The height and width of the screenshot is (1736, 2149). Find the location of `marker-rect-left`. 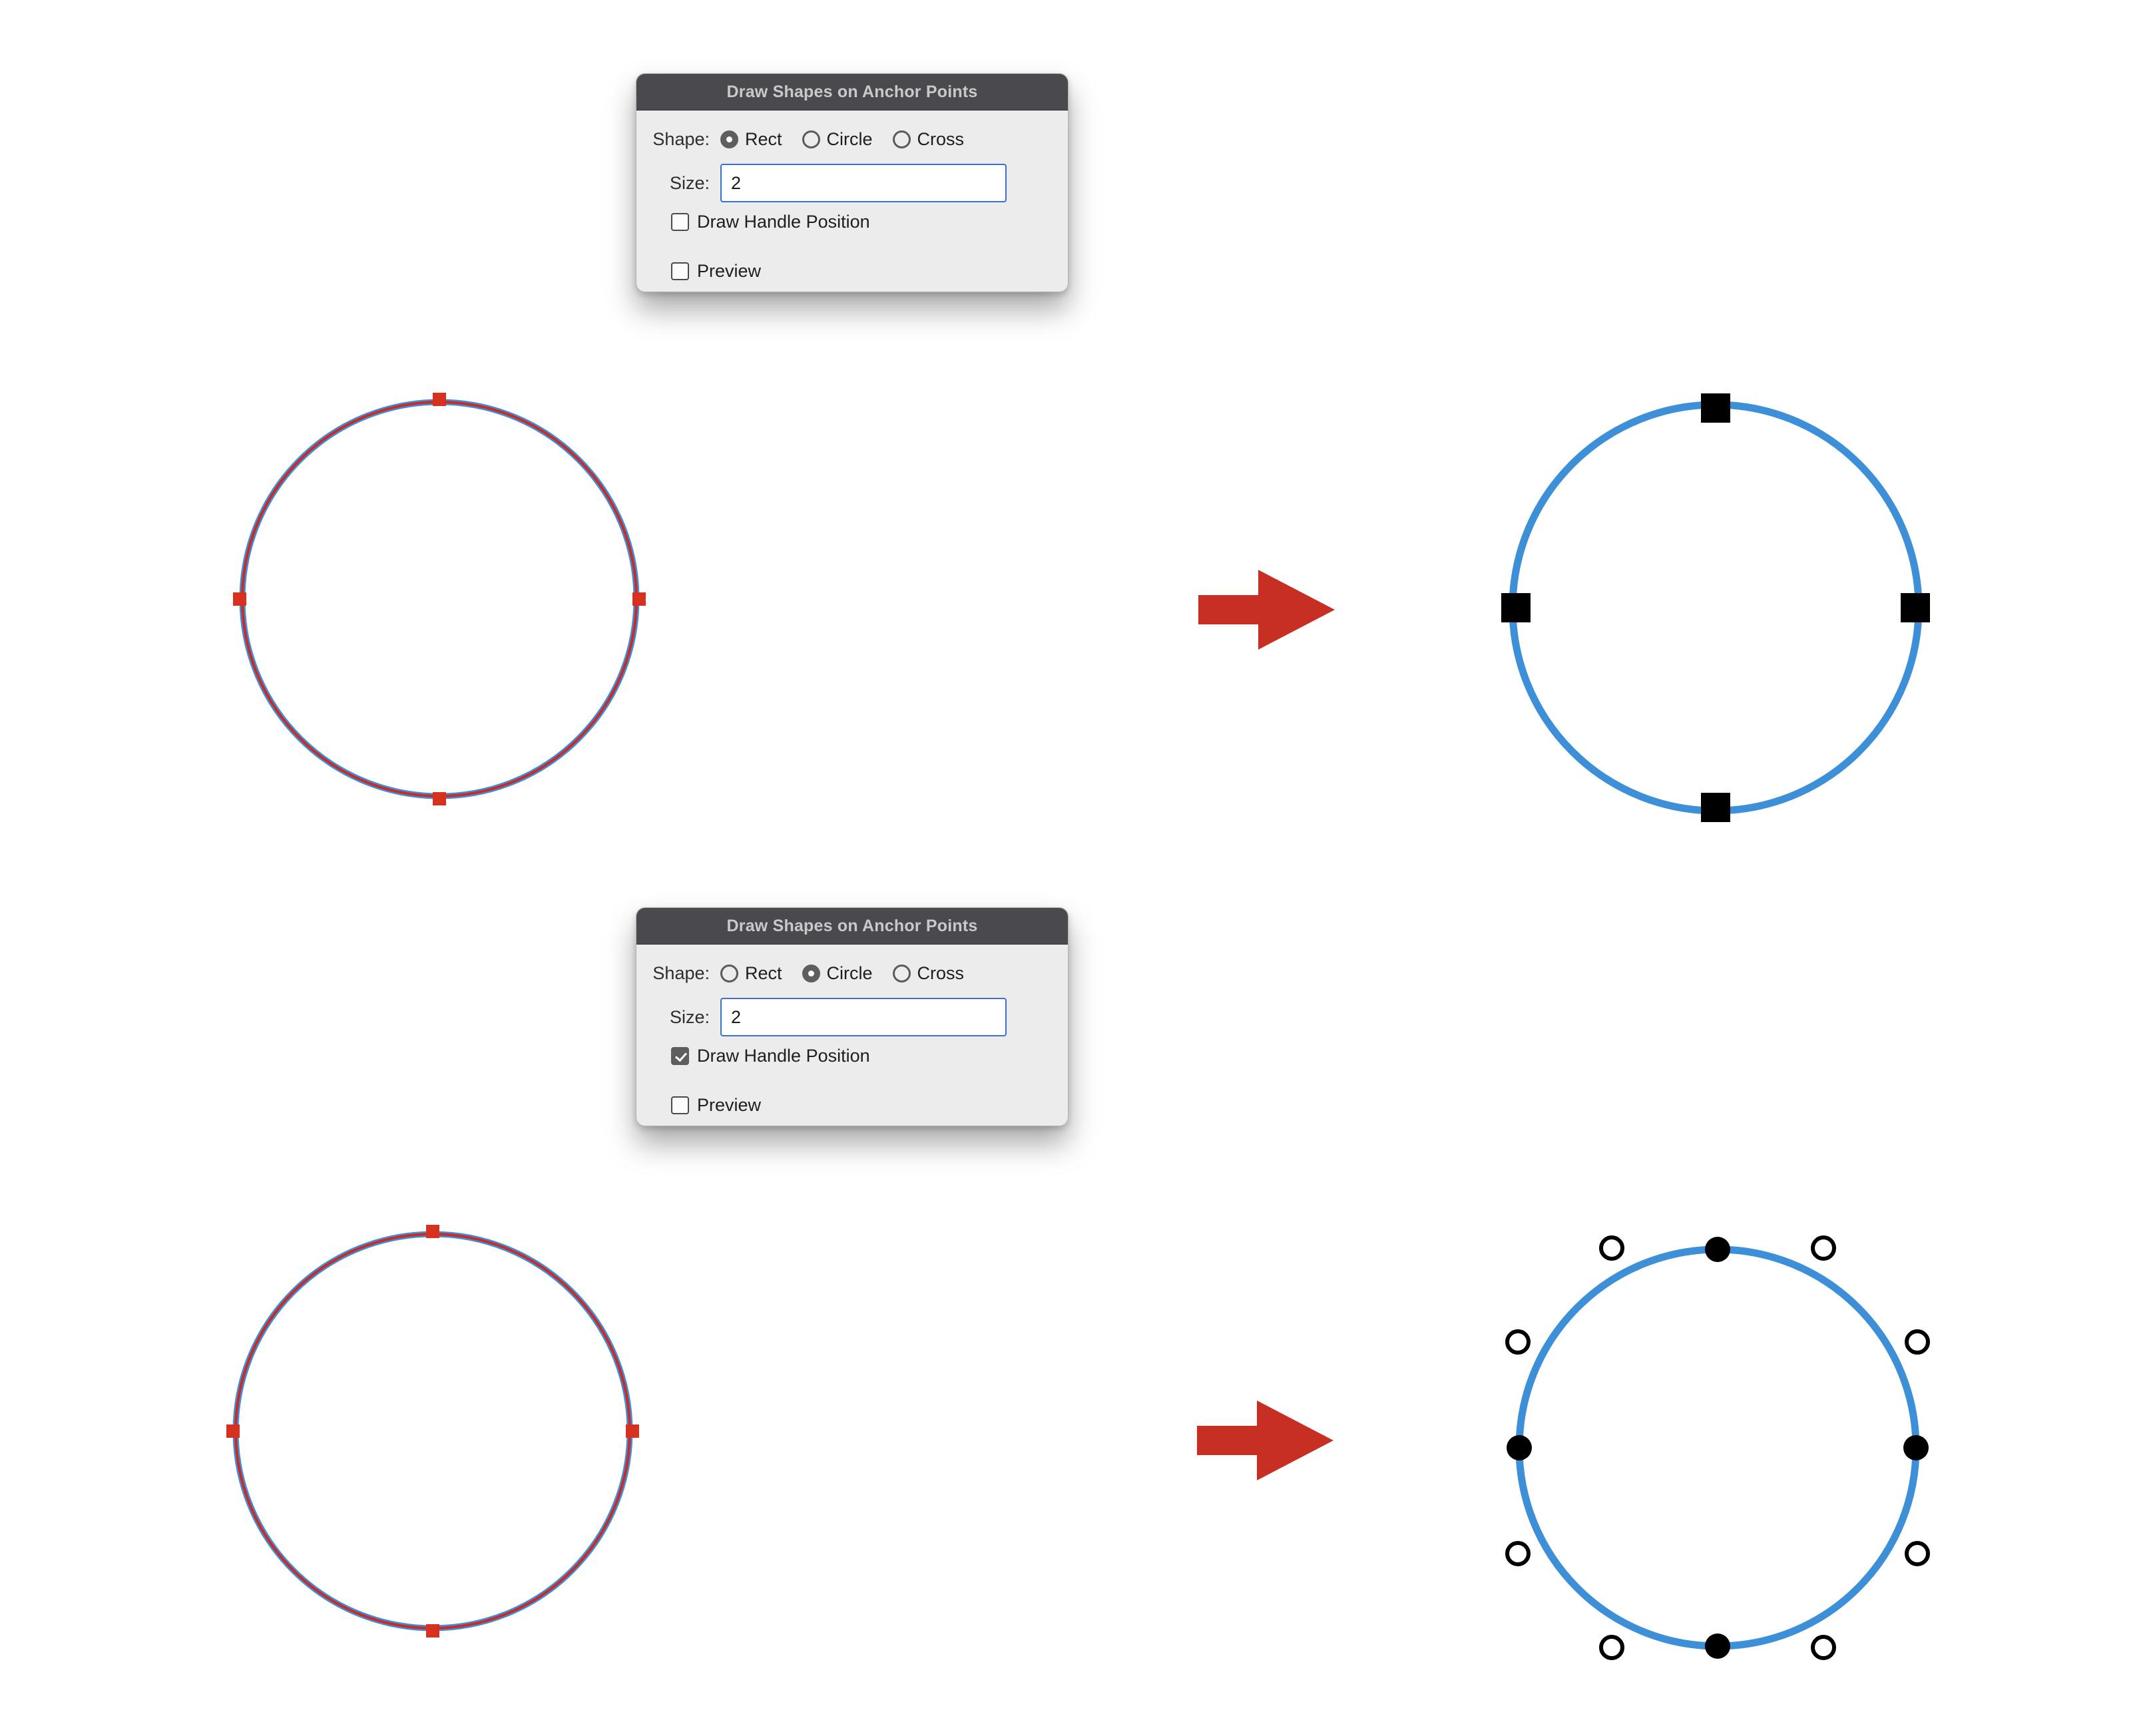

marker-rect-left is located at coordinates (1516, 607).